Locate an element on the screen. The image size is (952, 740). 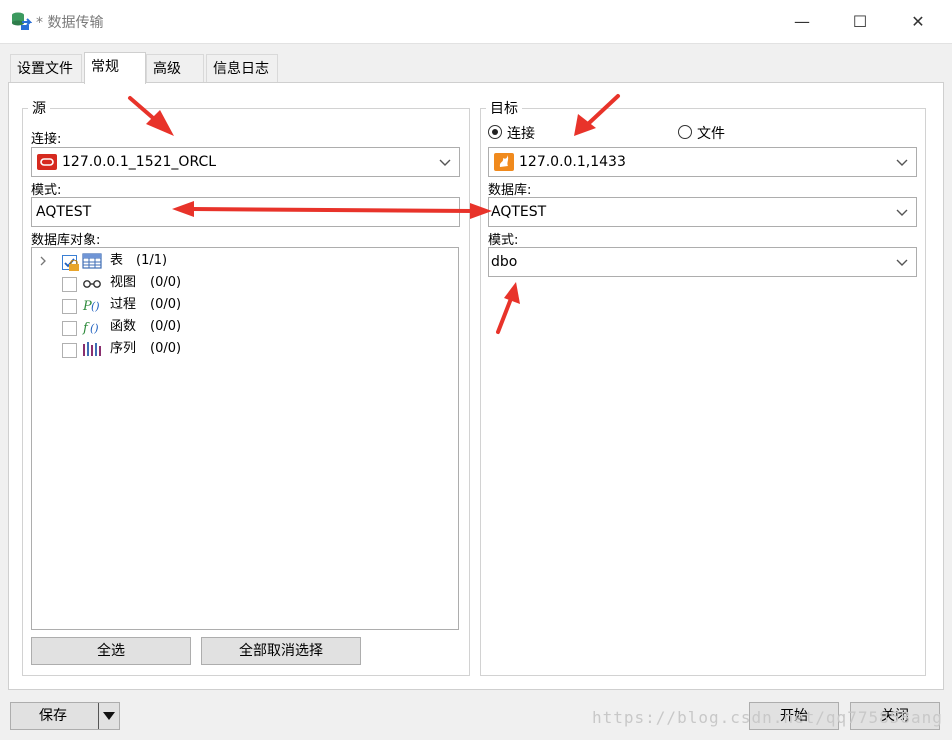
tree-item-label: 序列 is located at coordinates (123, 348).